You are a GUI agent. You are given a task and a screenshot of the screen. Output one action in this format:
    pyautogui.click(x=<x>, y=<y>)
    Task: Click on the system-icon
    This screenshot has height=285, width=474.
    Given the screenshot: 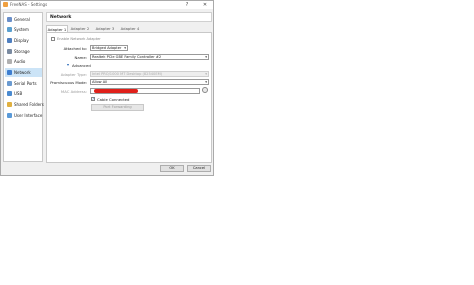 What is the action you would take?
    pyautogui.click(x=9, y=29)
    